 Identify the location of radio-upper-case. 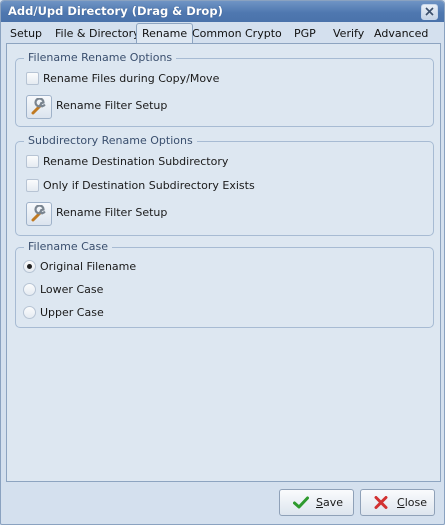
(29, 312).